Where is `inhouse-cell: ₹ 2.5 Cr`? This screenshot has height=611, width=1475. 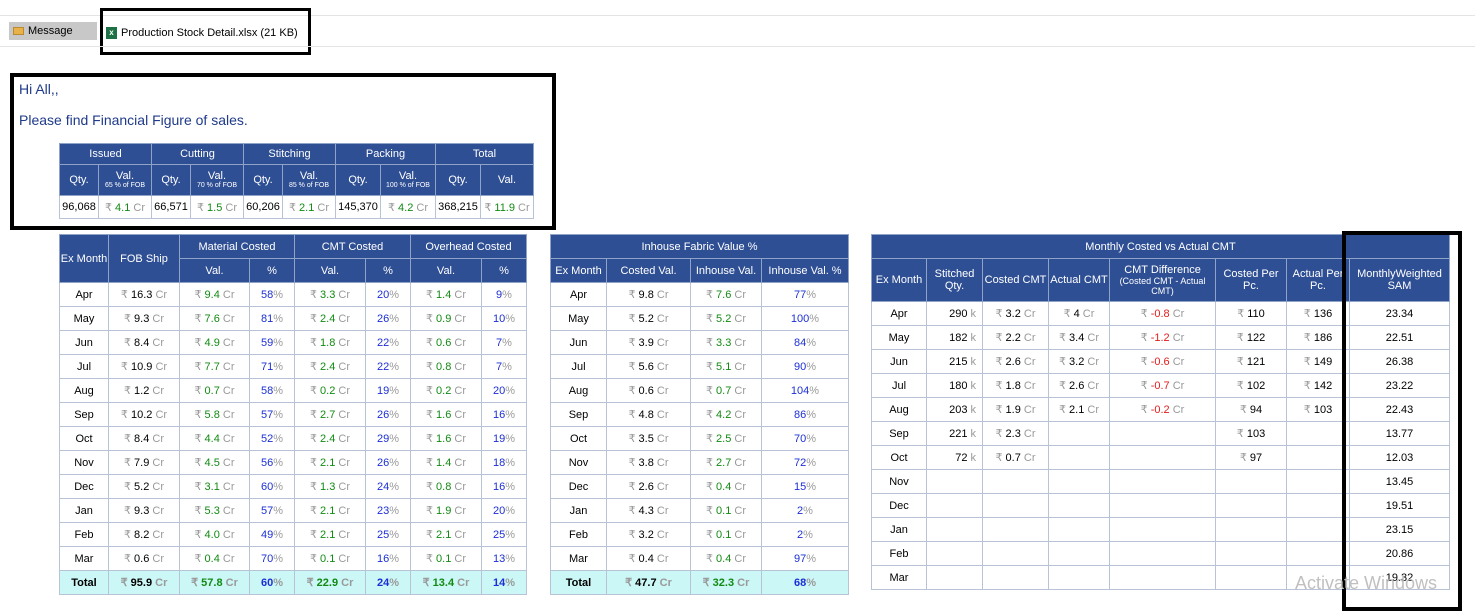 inhouse-cell: ₹ 2.5 Cr is located at coordinates (726, 438).